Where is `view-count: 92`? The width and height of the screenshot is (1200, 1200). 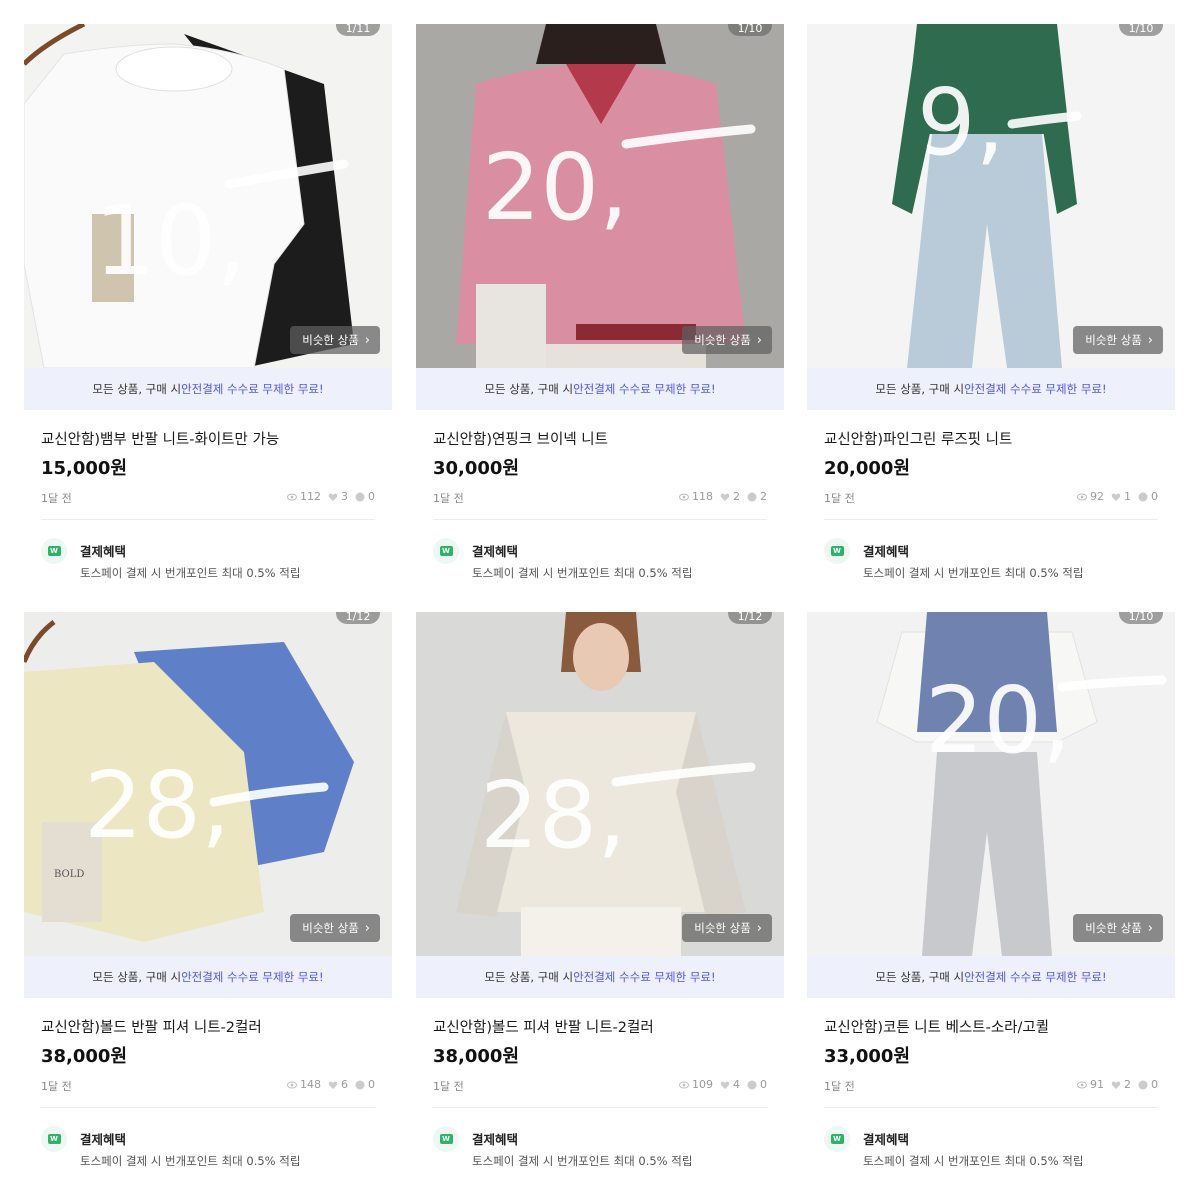 view-count: 92 is located at coordinates (1097, 496).